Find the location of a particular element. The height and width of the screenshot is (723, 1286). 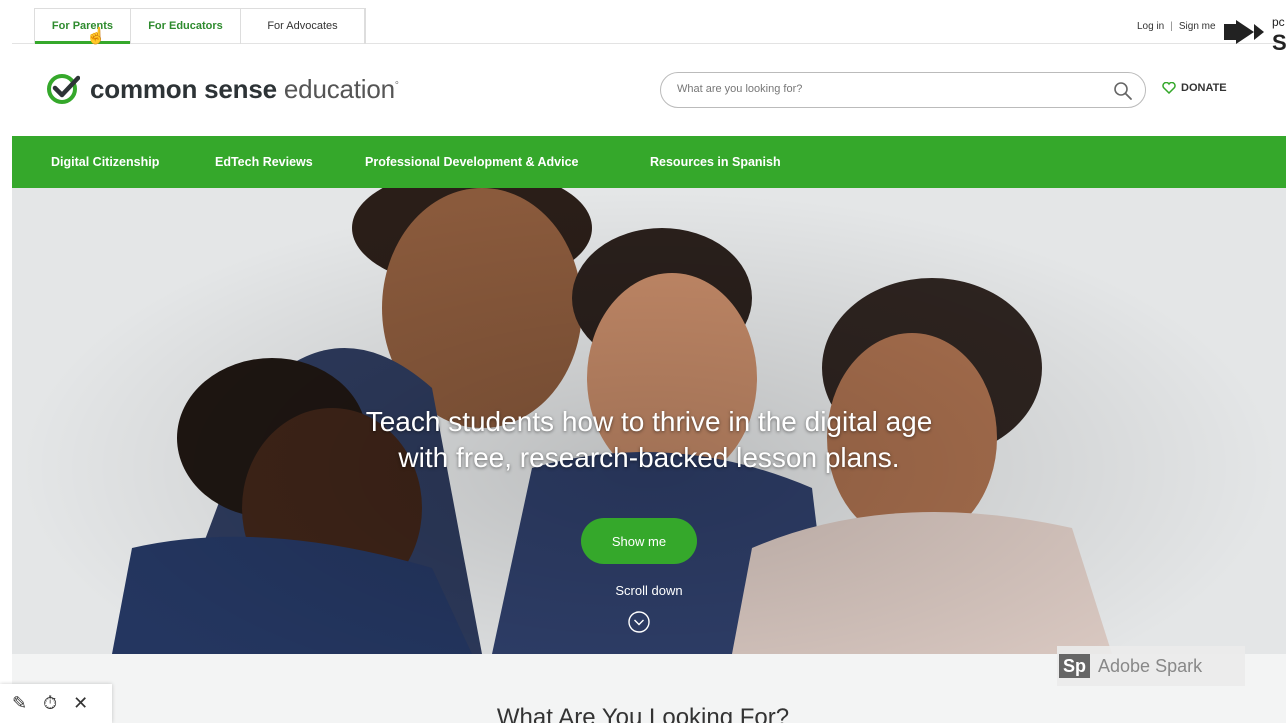

donate-label: DONATE is located at coordinates (1204, 88).